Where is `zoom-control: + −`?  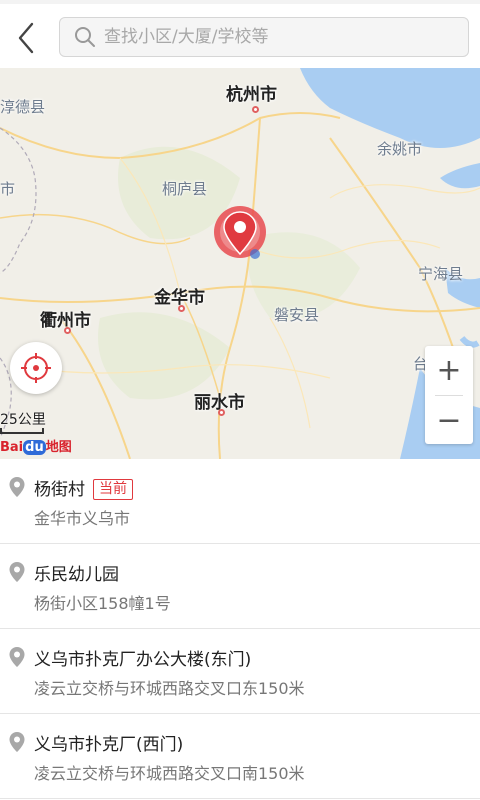 zoom-control: + − is located at coordinates (449, 395).